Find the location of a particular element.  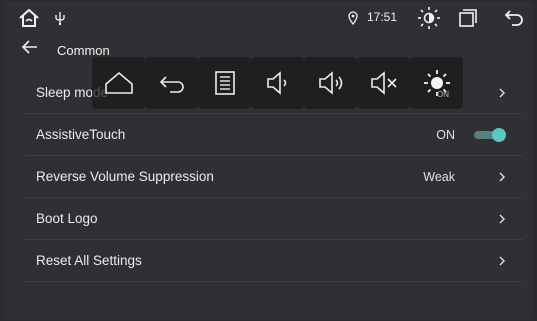

recent-apps-icon is located at coordinates (468, 18).